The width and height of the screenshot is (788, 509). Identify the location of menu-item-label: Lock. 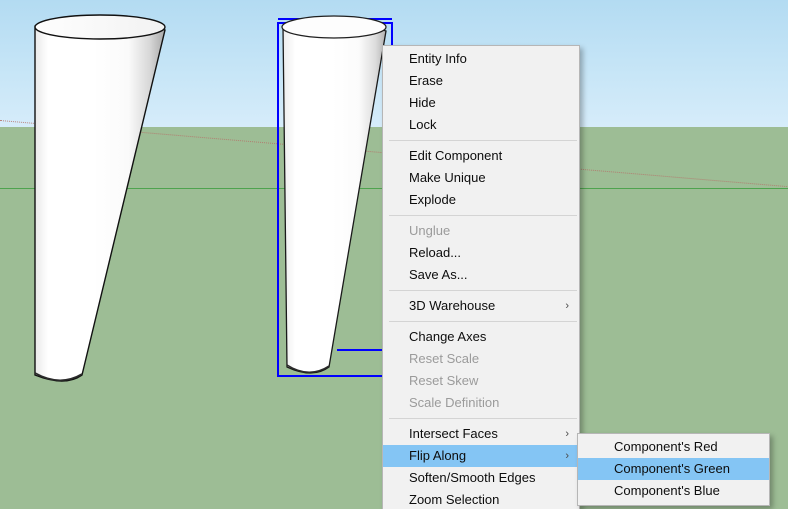
(423, 124).